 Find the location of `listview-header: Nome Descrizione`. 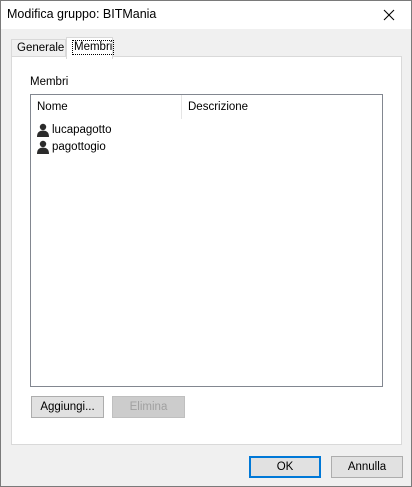

listview-header: Nome Descrizione is located at coordinates (206, 107).